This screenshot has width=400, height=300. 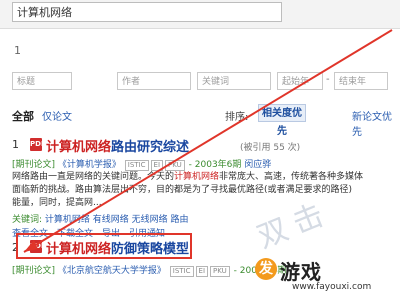 What do you see at coordinates (301, 272) in the screenshot?
I see `watermark-text: 游戏` at bounding box center [301, 272].